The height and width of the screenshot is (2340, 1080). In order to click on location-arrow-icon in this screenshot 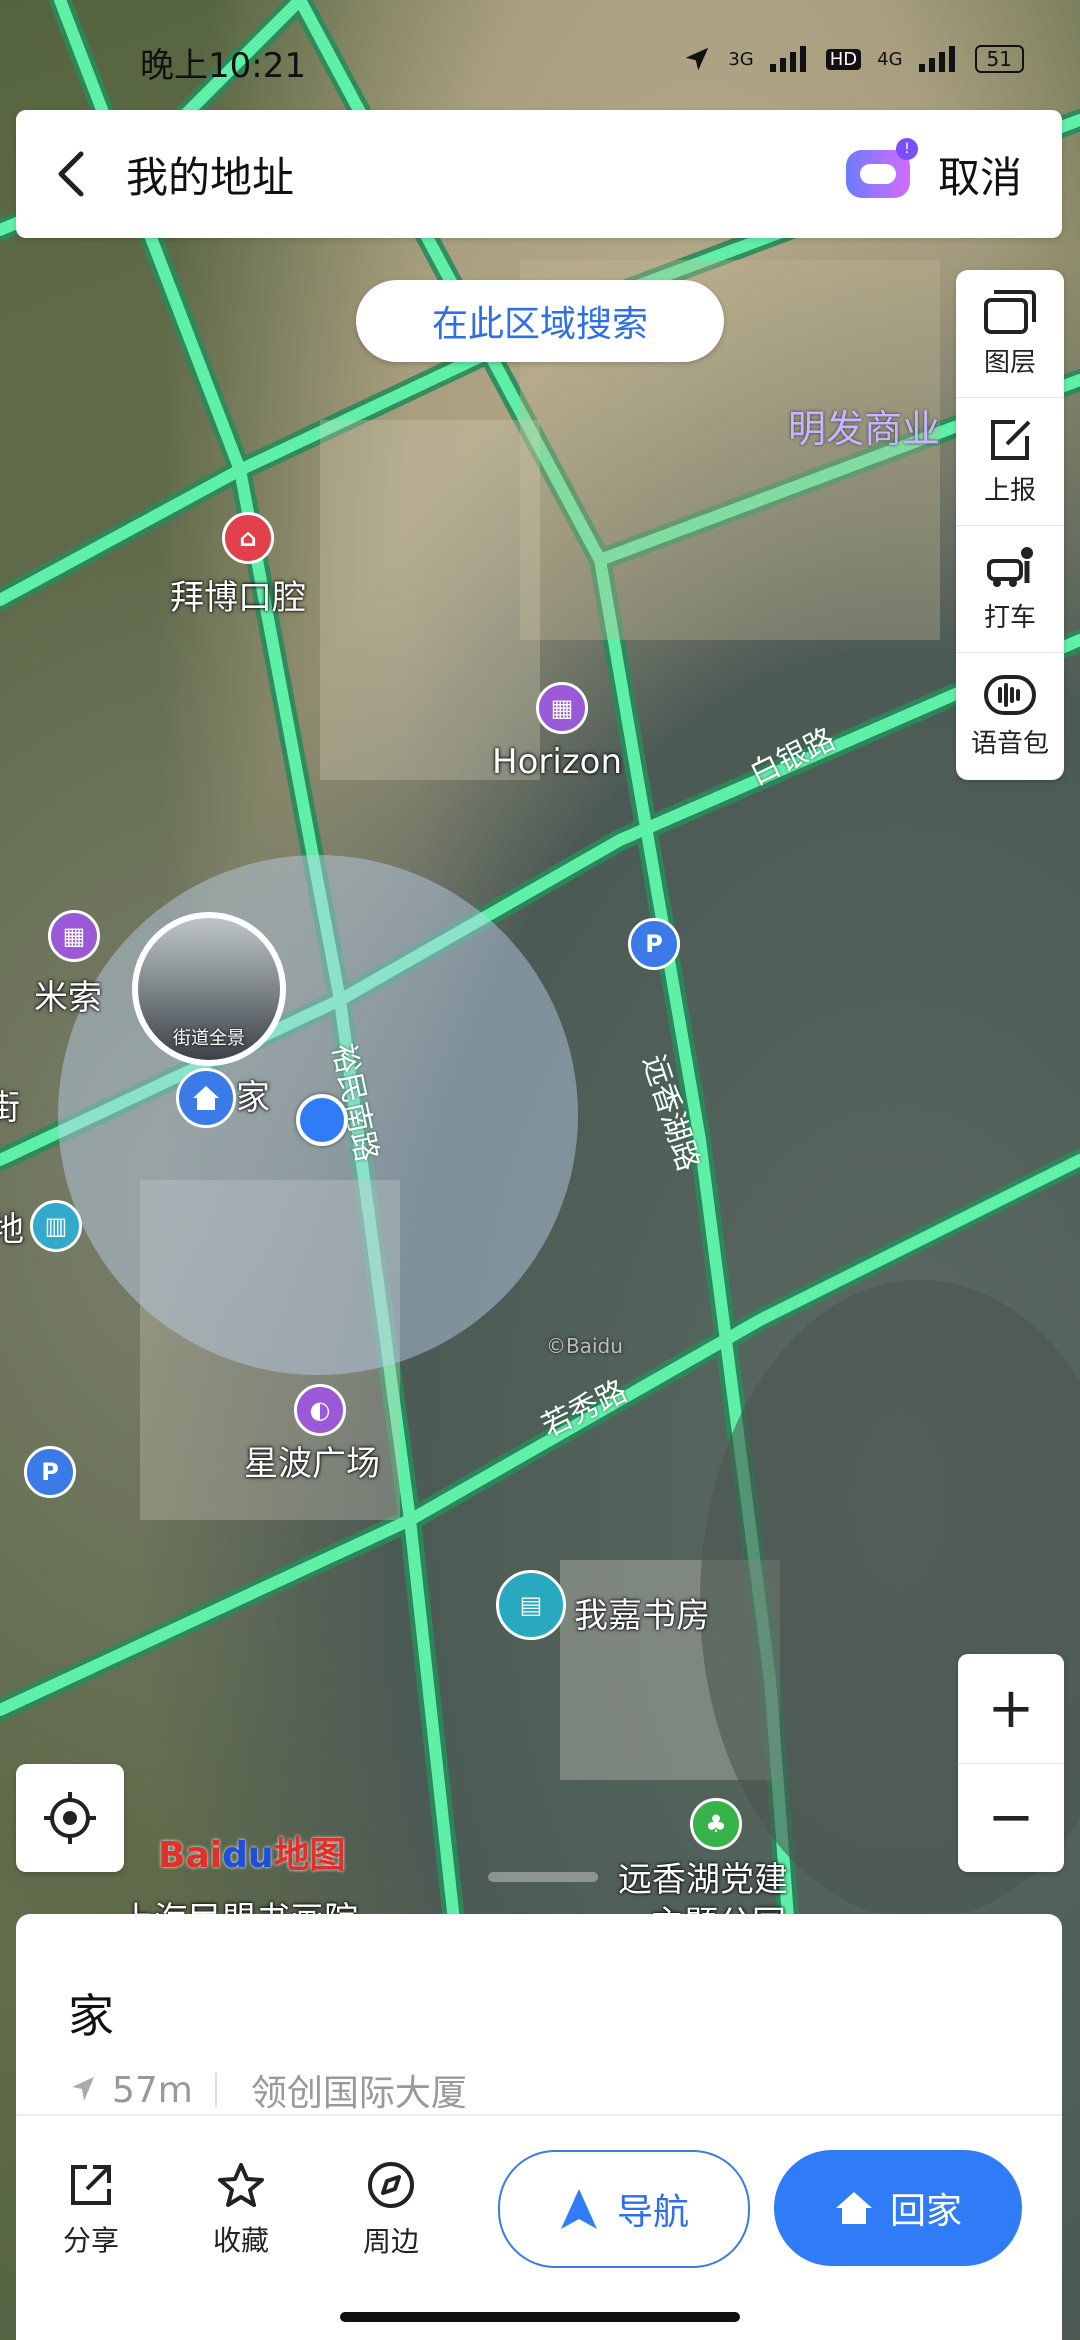, I will do `click(697, 59)`.